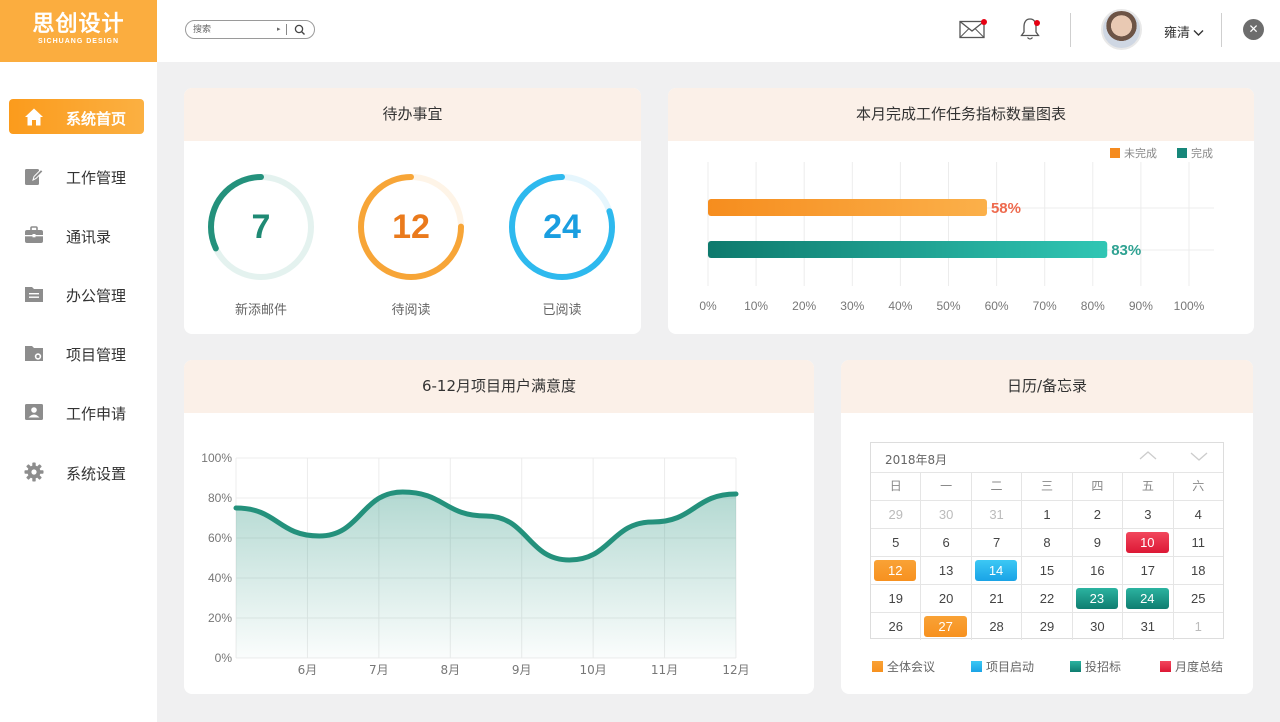  I want to click on calendar-week-row: 12 13 14 15 16 17 18, so click(1047, 570).